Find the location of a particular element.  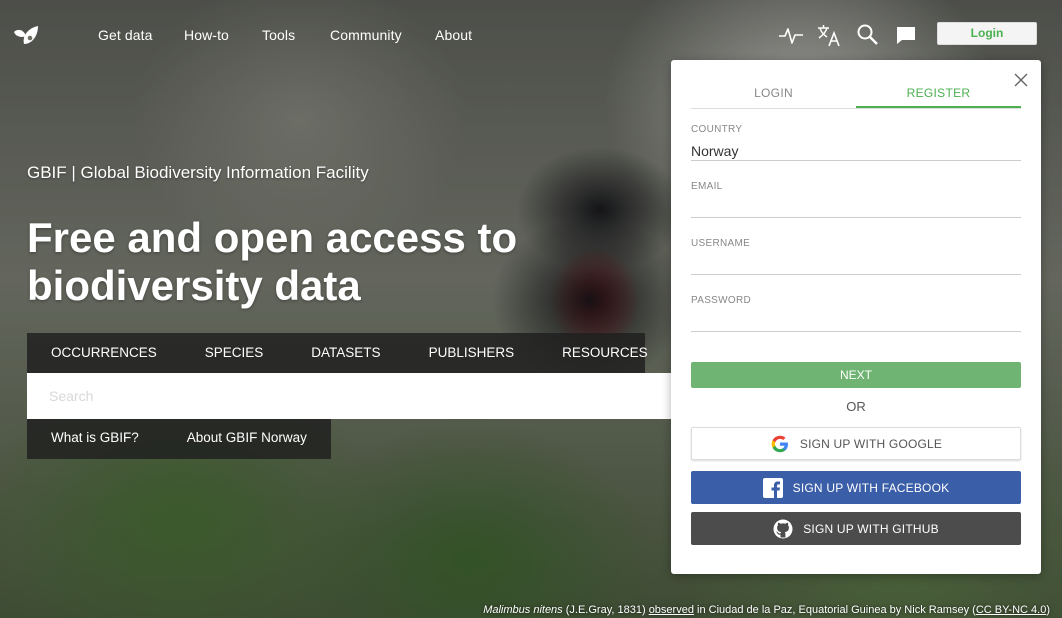

facebook-icon is located at coordinates (772, 487).